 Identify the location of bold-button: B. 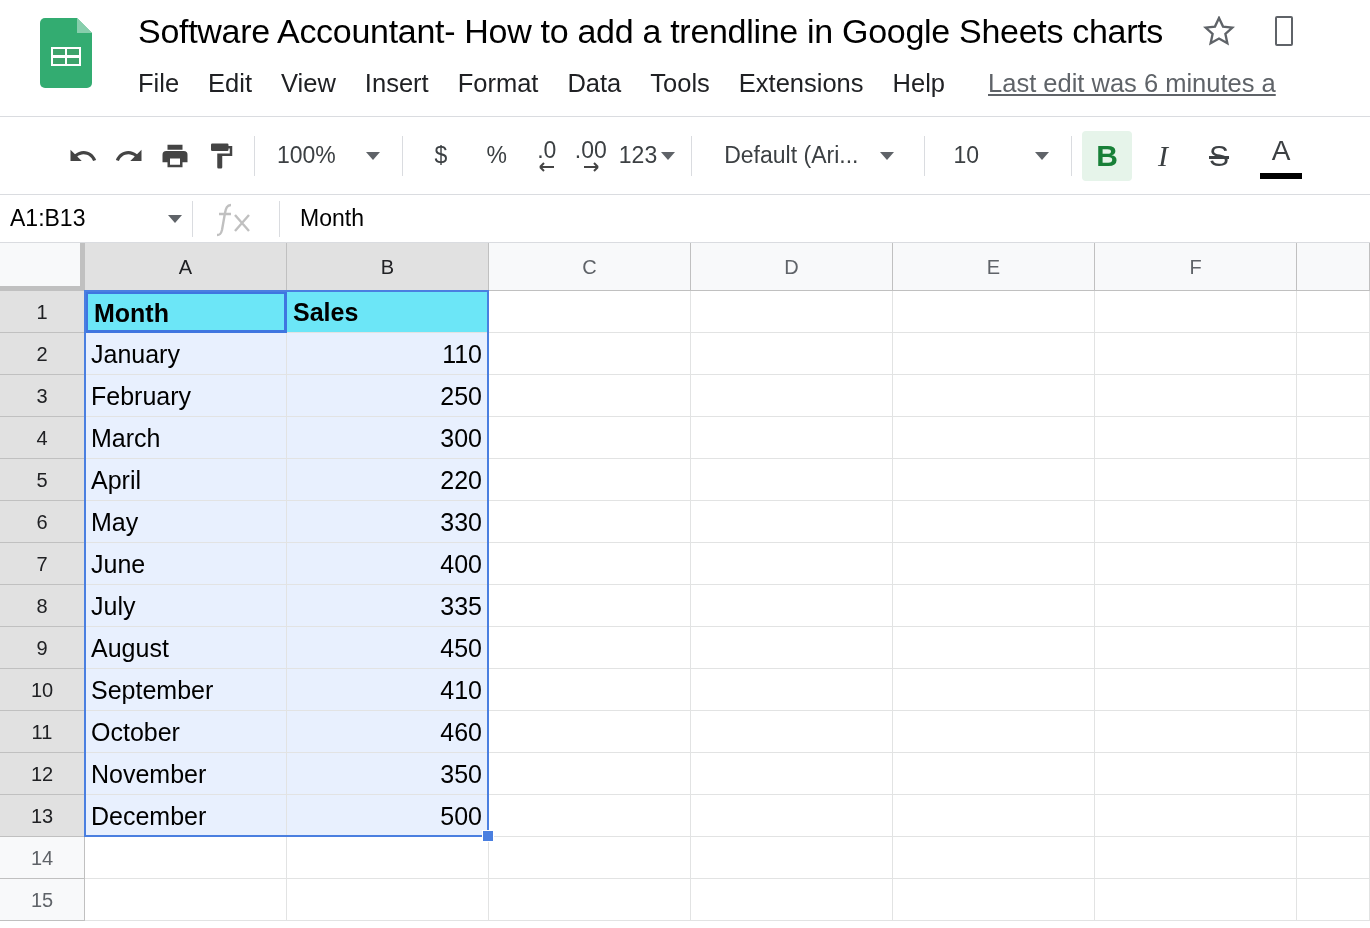
(1107, 155).